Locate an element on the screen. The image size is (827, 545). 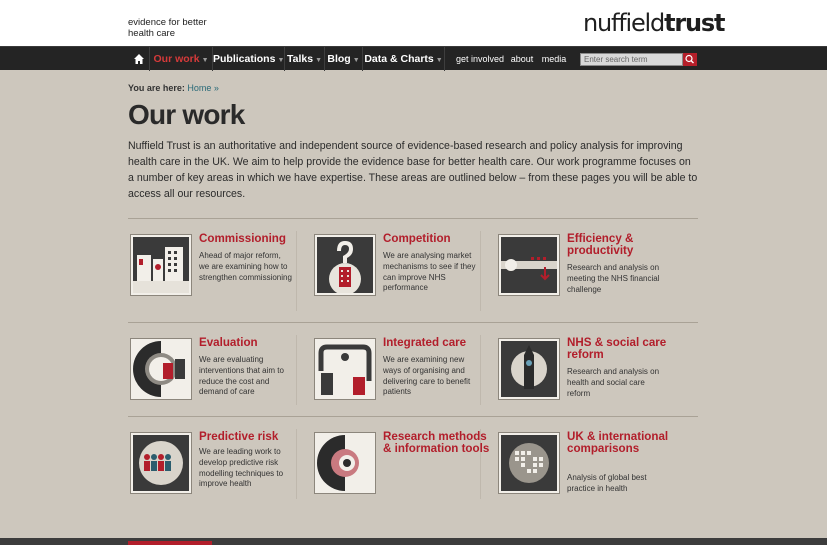
nav-talks: Talks ▼ is located at coordinates (305, 59).